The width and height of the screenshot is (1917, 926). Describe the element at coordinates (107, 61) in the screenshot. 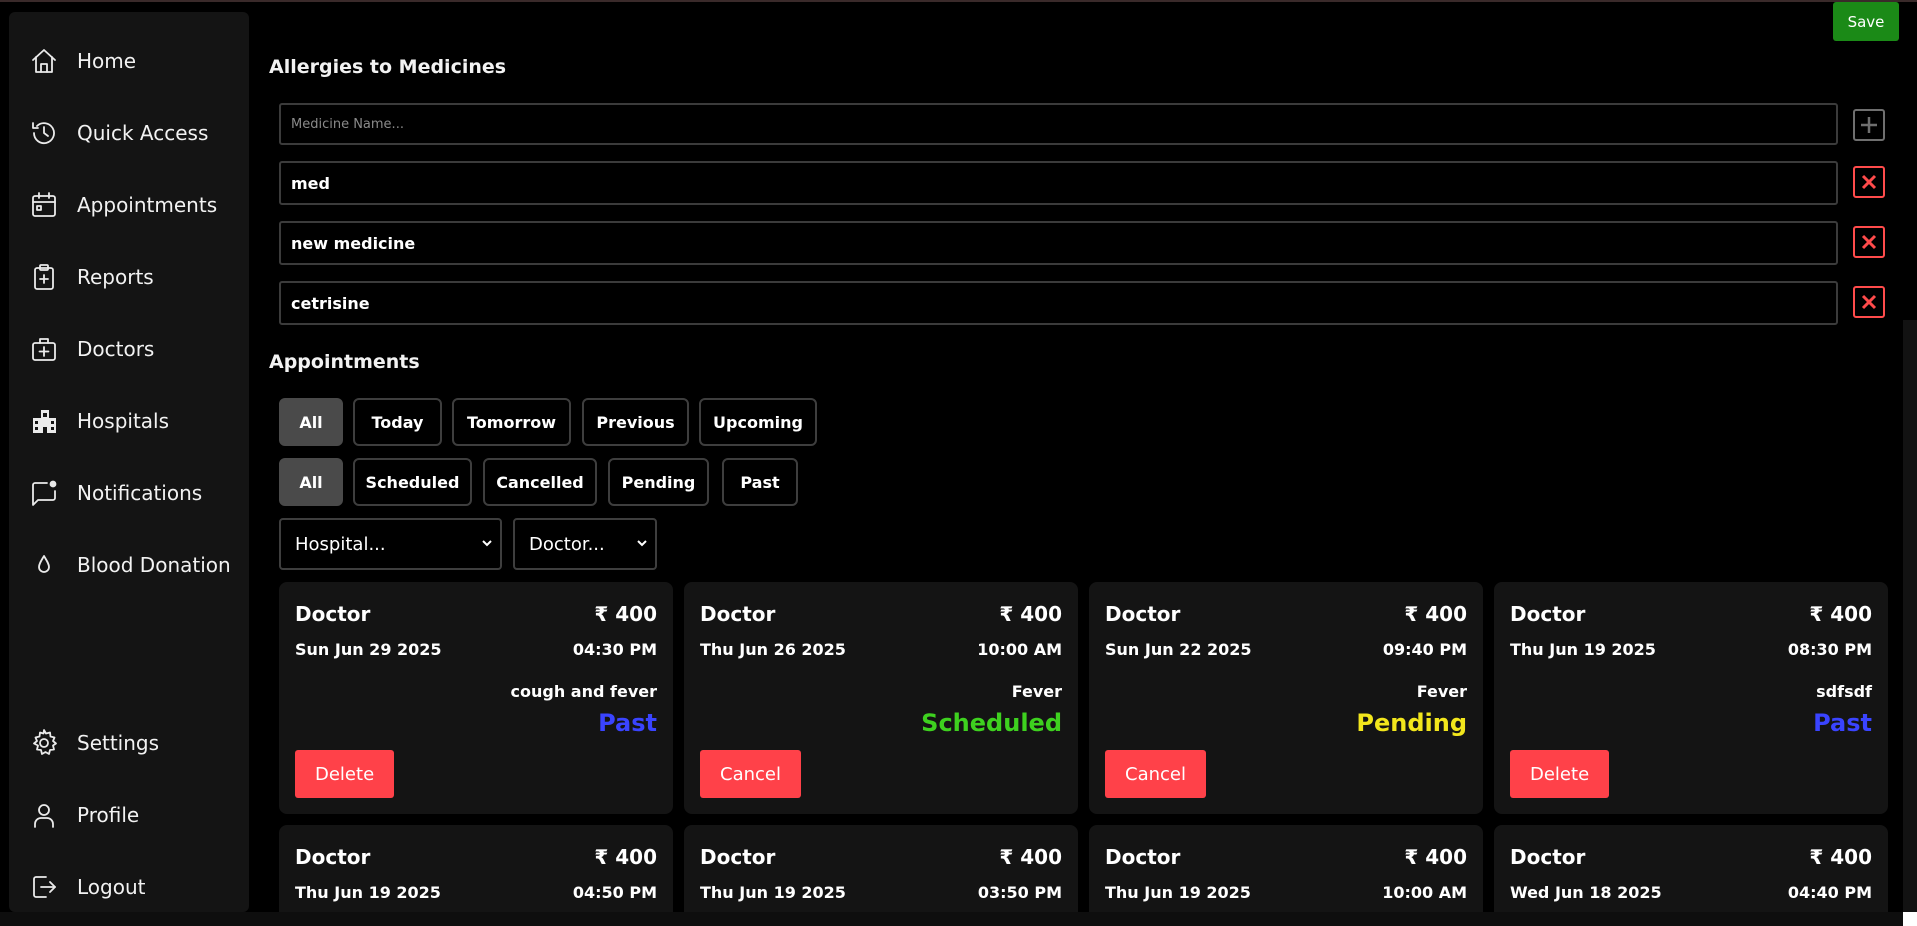

I see `sidebar-item-label: Home` at that location.